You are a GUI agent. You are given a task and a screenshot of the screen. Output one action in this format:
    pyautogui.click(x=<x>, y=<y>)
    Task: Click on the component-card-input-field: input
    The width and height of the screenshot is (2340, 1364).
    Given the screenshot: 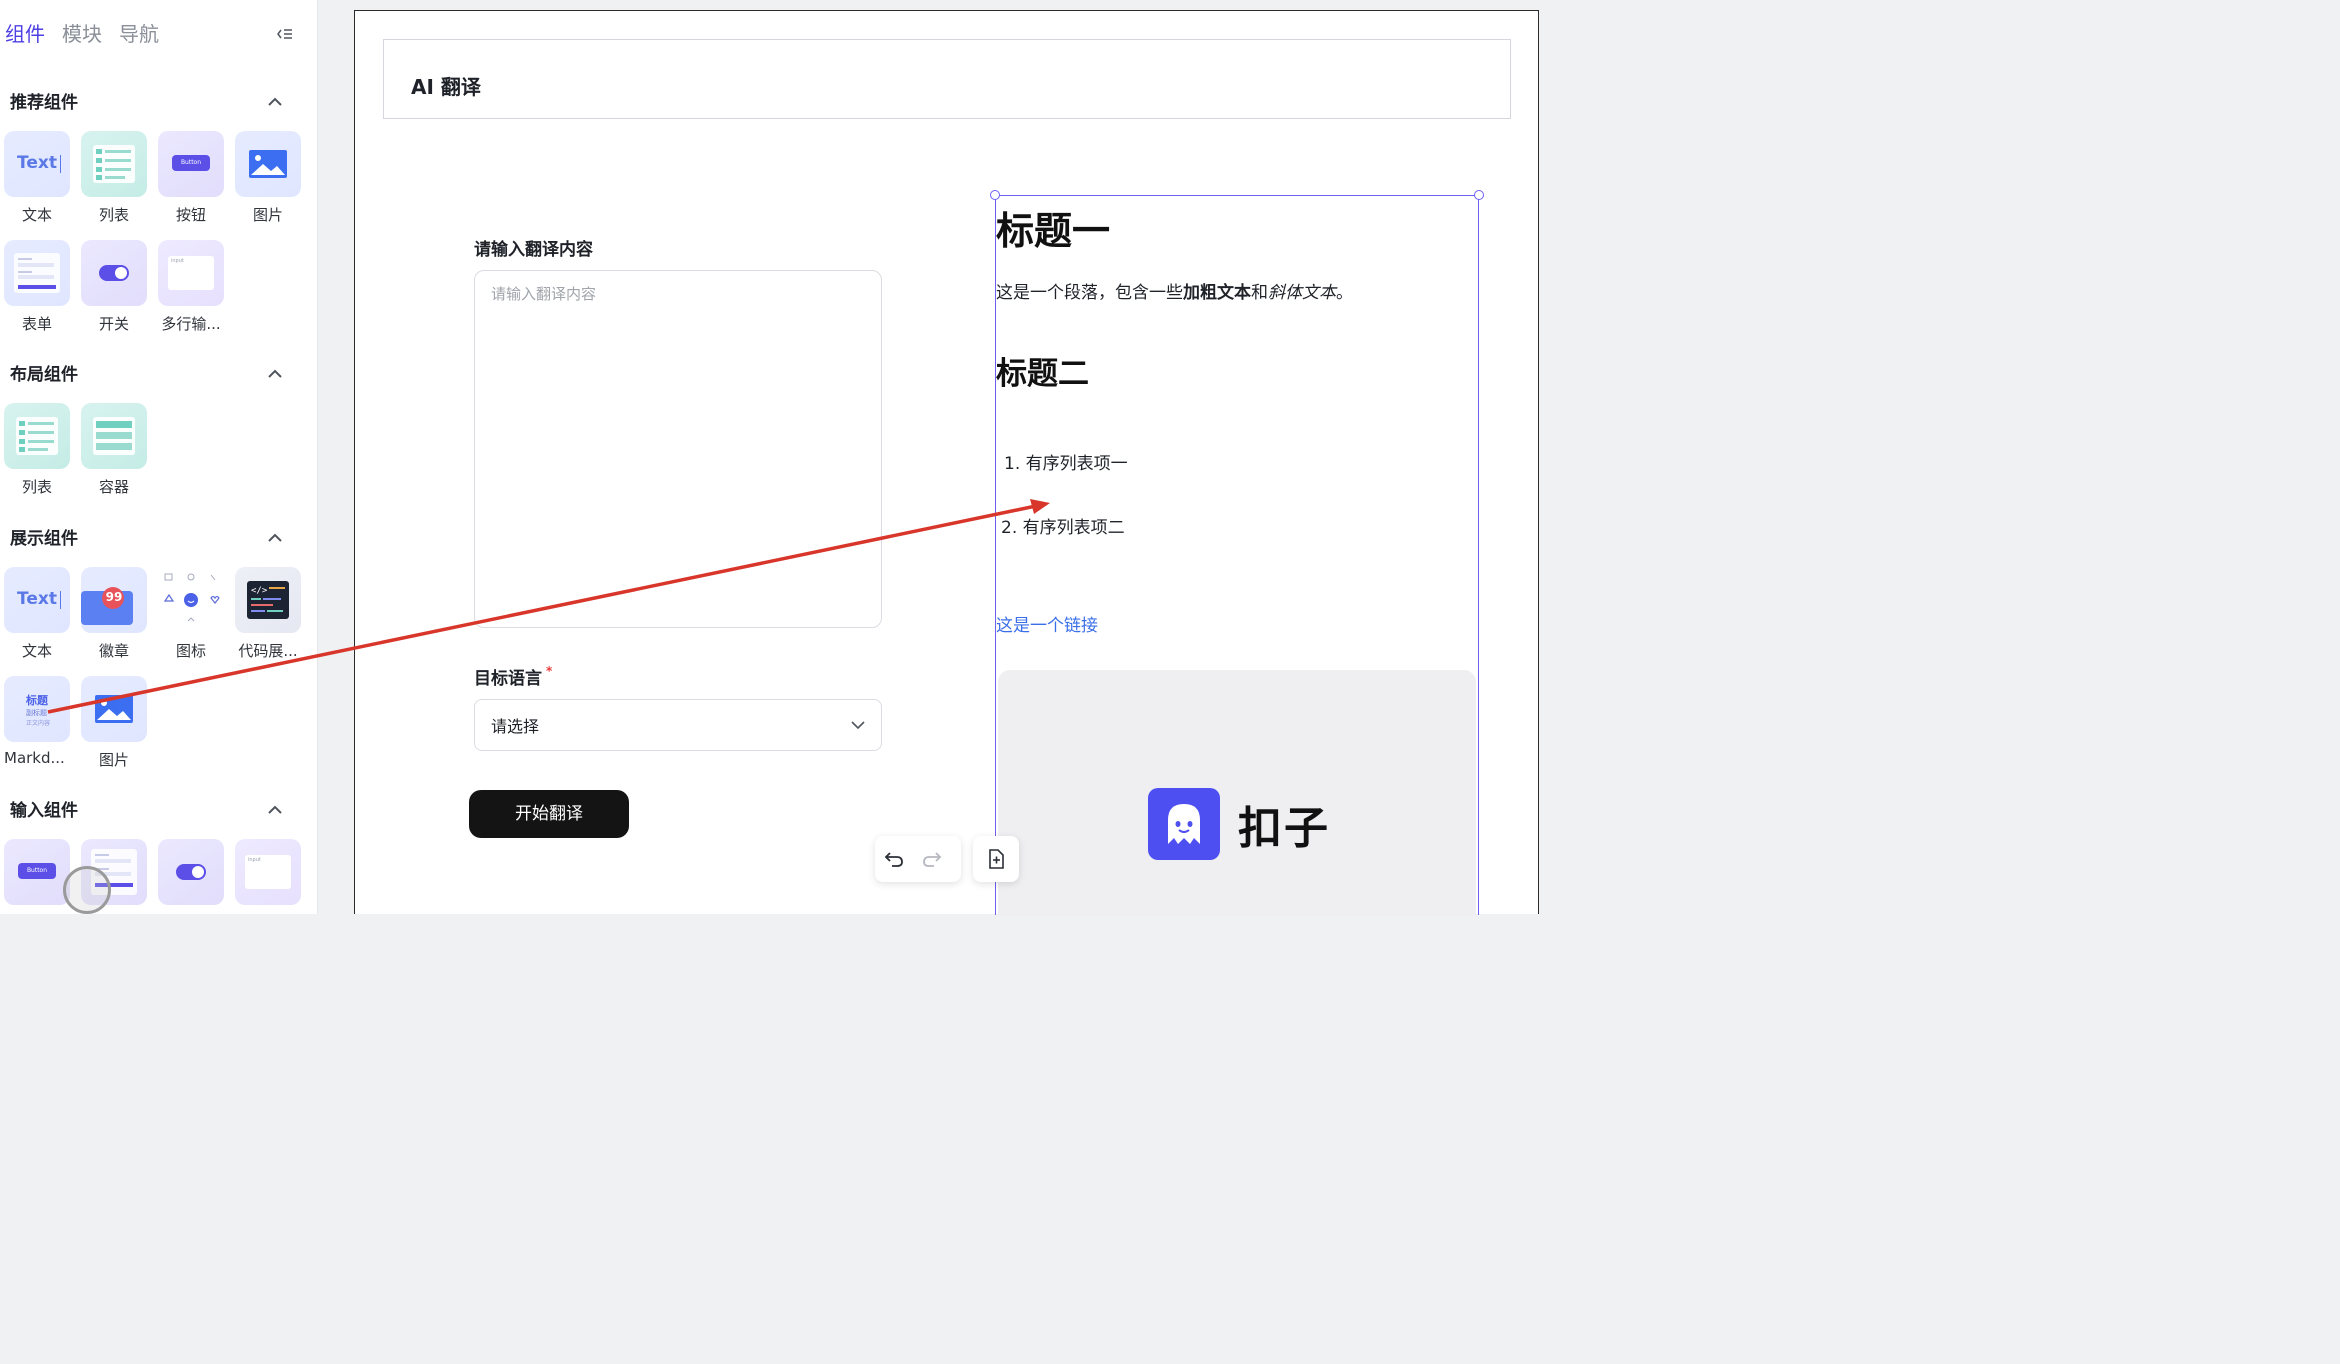 What is the action you would take?
    pyautogui.click(x=268, y=872)
    